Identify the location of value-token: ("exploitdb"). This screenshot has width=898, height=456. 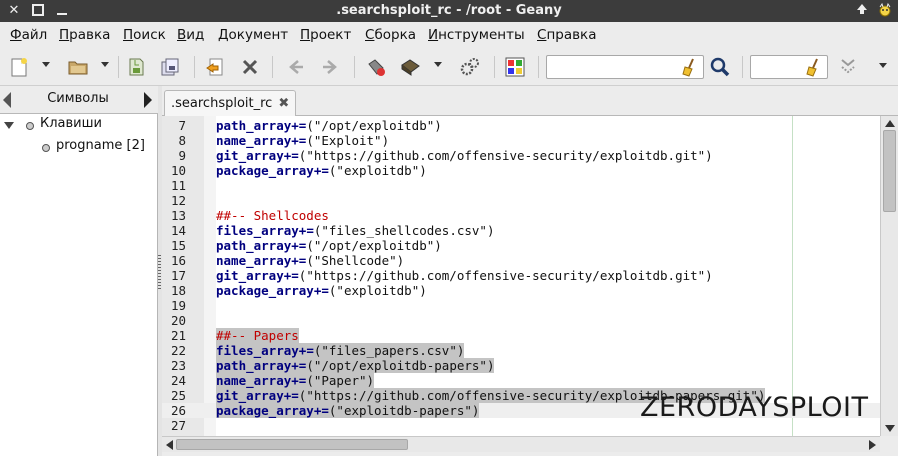
(377, 170).